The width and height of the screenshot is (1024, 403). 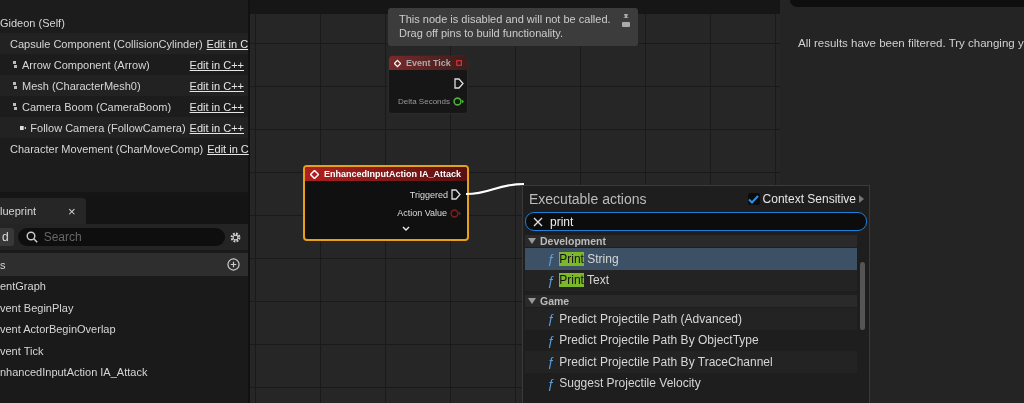 What do you see at coordinates (124, 330) in the screenshot?
I see `graph-item: vent ActorBeginOverlap` at bounding box center [124, 330].